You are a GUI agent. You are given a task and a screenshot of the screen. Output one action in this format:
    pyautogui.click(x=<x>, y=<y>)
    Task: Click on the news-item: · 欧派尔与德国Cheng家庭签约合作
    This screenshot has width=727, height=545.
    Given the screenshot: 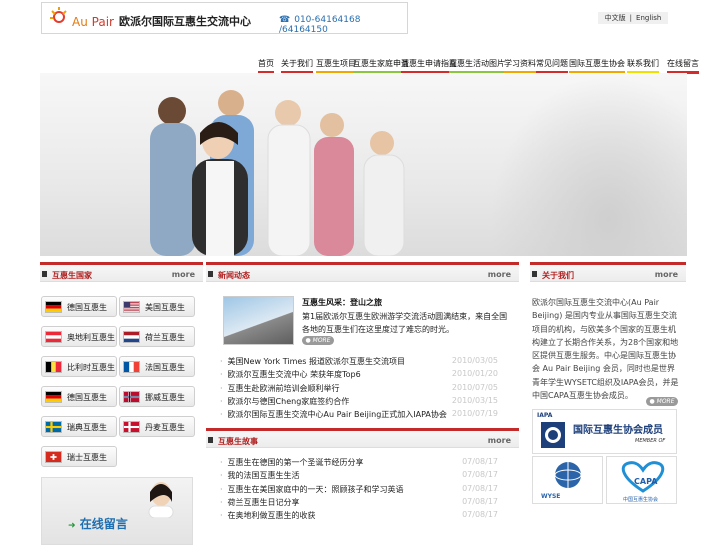 What is the action you would take?
    pyautogui.click(x=284, y=401)
    